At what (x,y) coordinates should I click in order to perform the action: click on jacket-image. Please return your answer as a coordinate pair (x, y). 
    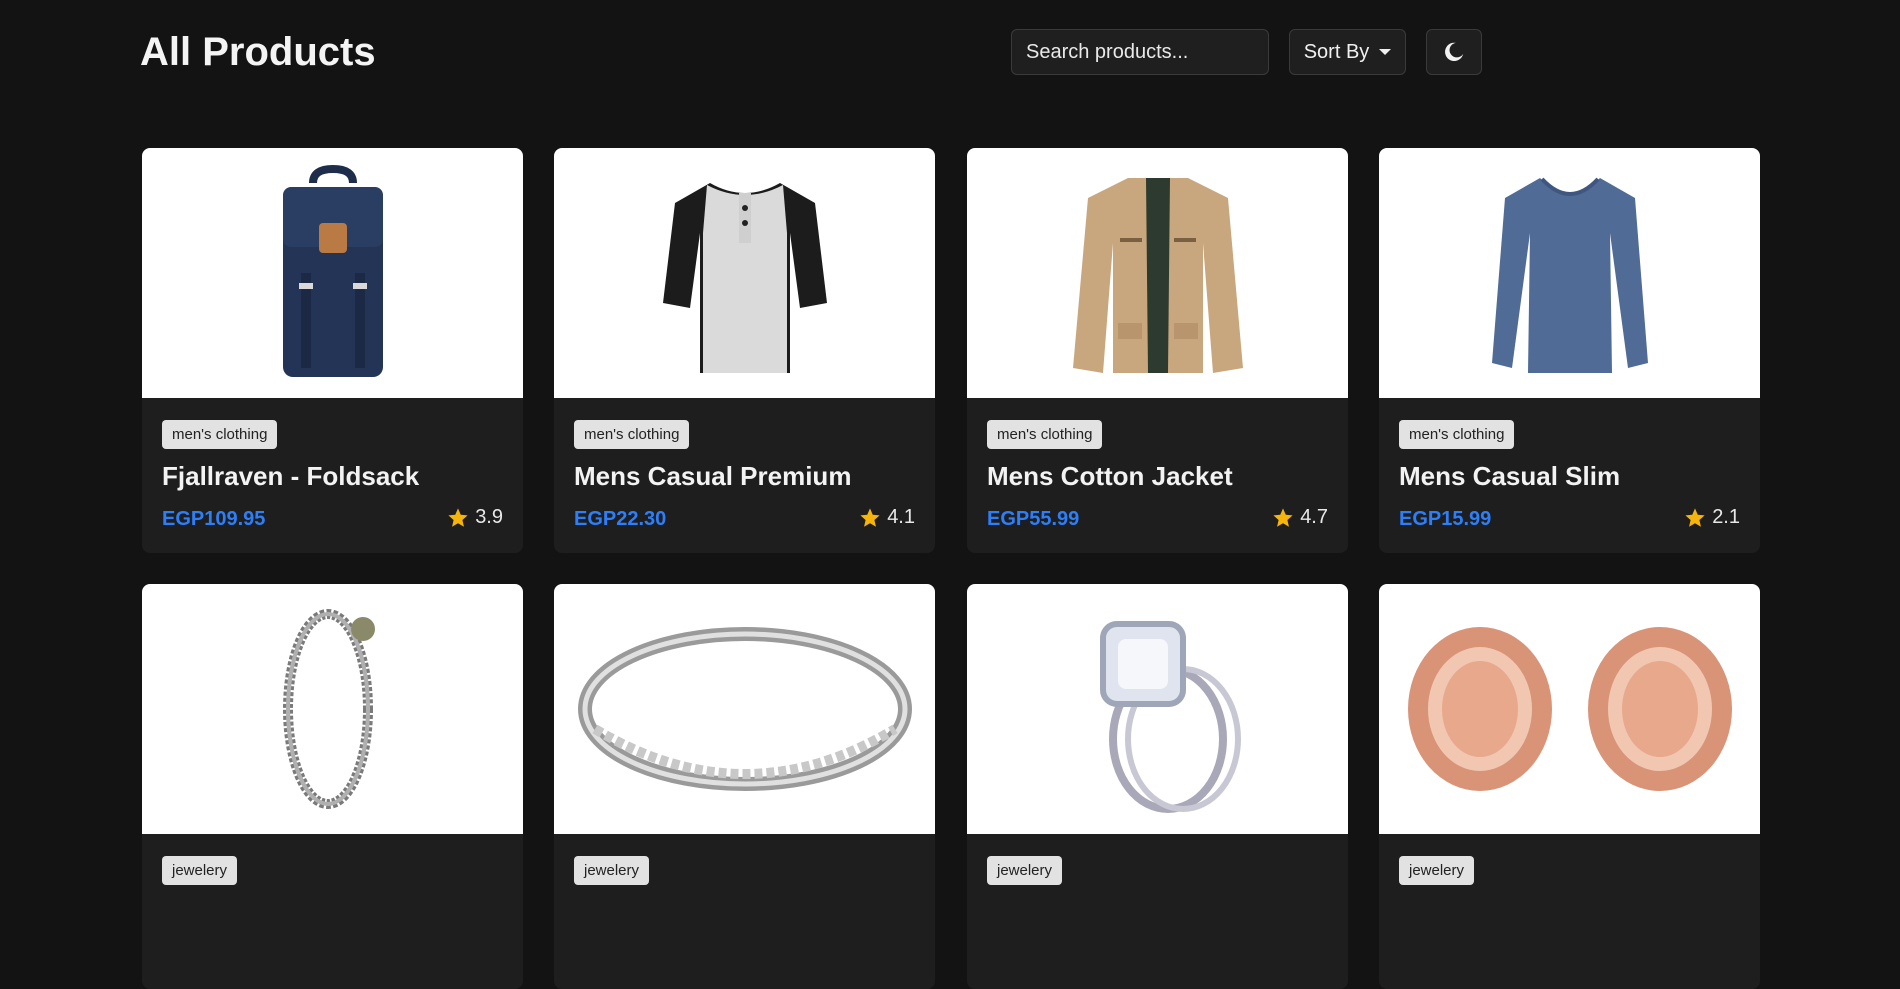
    Looking at the image, I should click on (1157, 275).